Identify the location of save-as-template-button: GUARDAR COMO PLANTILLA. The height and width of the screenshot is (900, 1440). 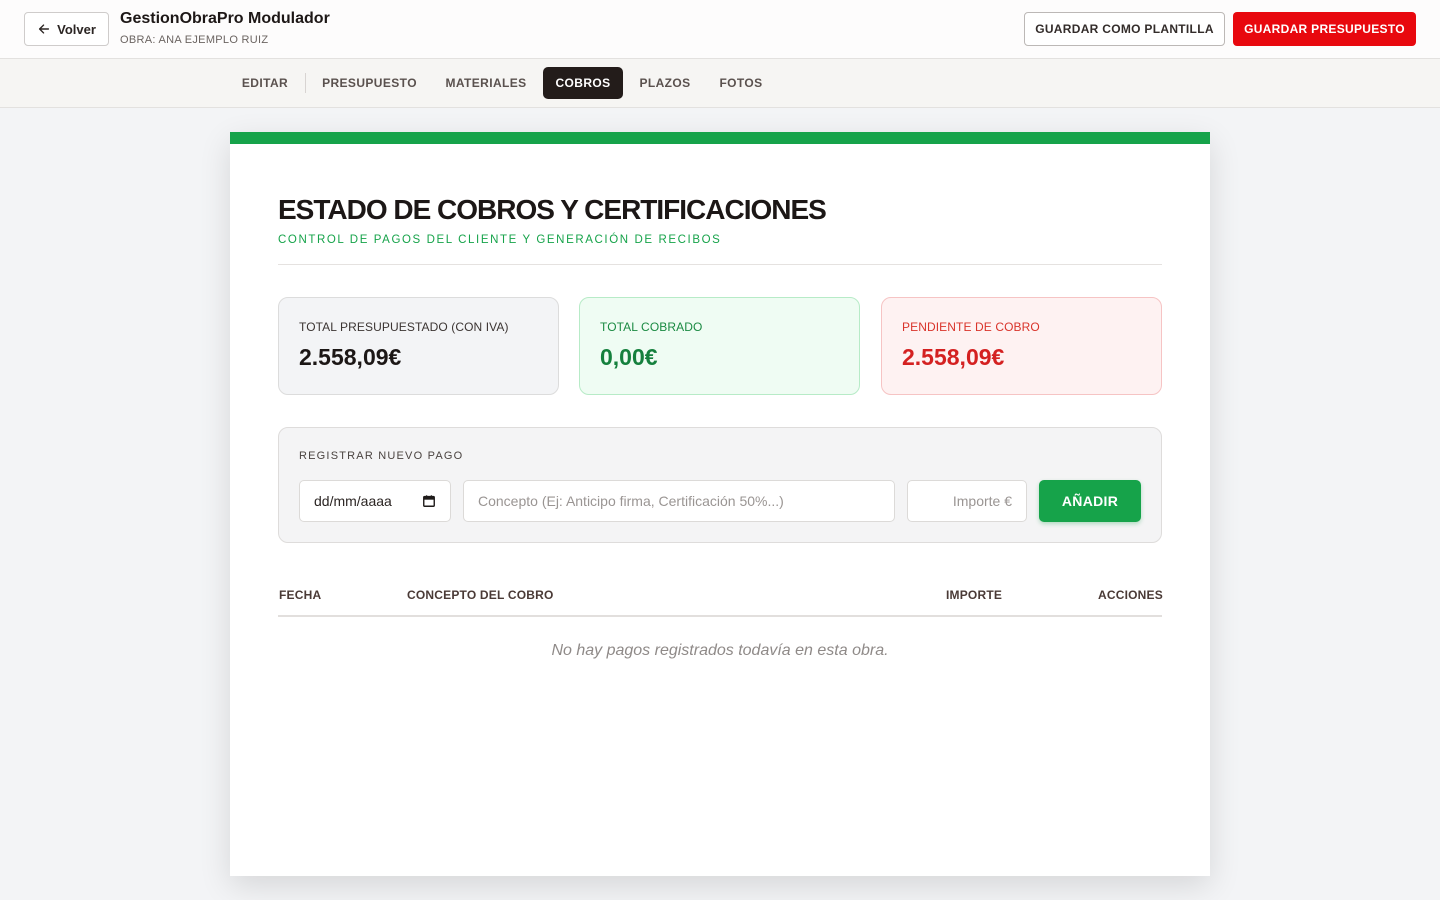
(1124, 29).